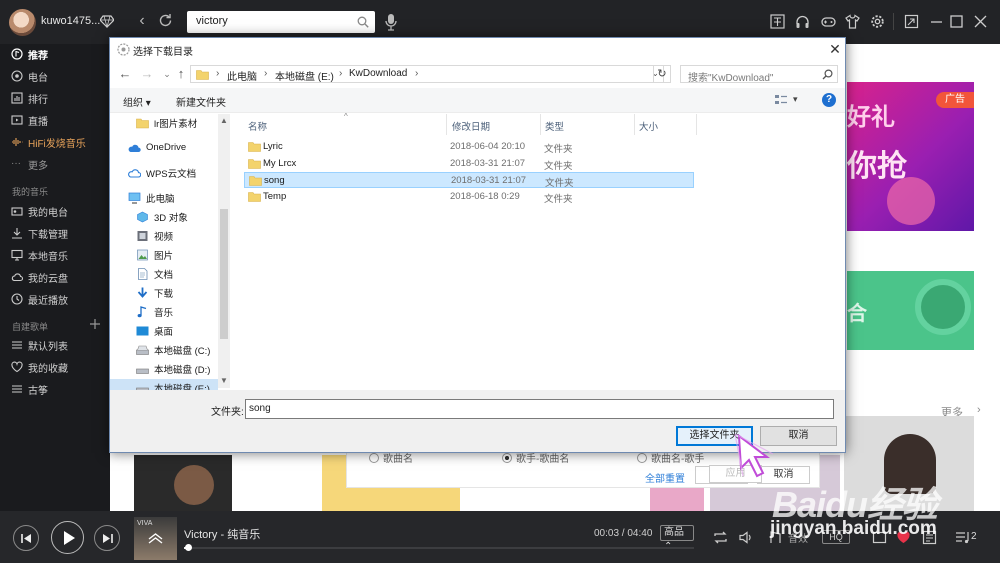 The width and height of the screenshot is (1000, 563). Describe the element at coordinates (39, 277) in the screenshot. I see `sidebar-item-cloud: 我的云盘` at that location.